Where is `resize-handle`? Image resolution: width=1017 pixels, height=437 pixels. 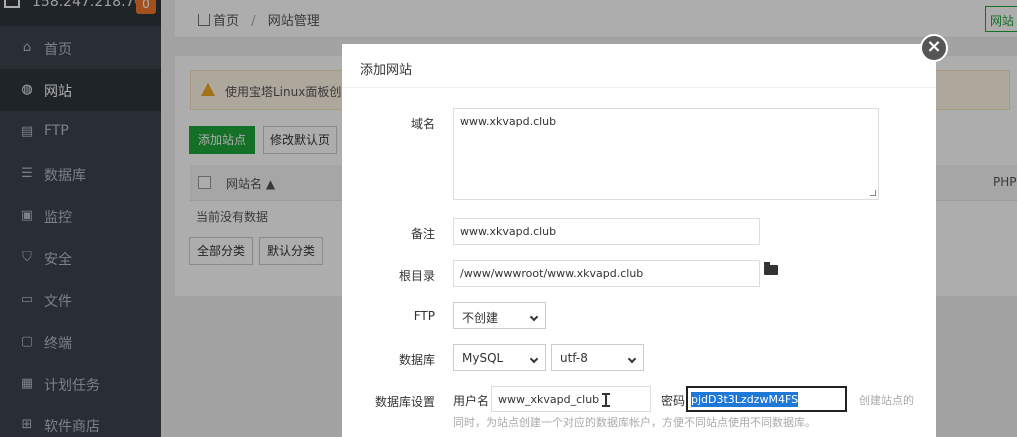
resize-handle is located at coordinates (873, 193).